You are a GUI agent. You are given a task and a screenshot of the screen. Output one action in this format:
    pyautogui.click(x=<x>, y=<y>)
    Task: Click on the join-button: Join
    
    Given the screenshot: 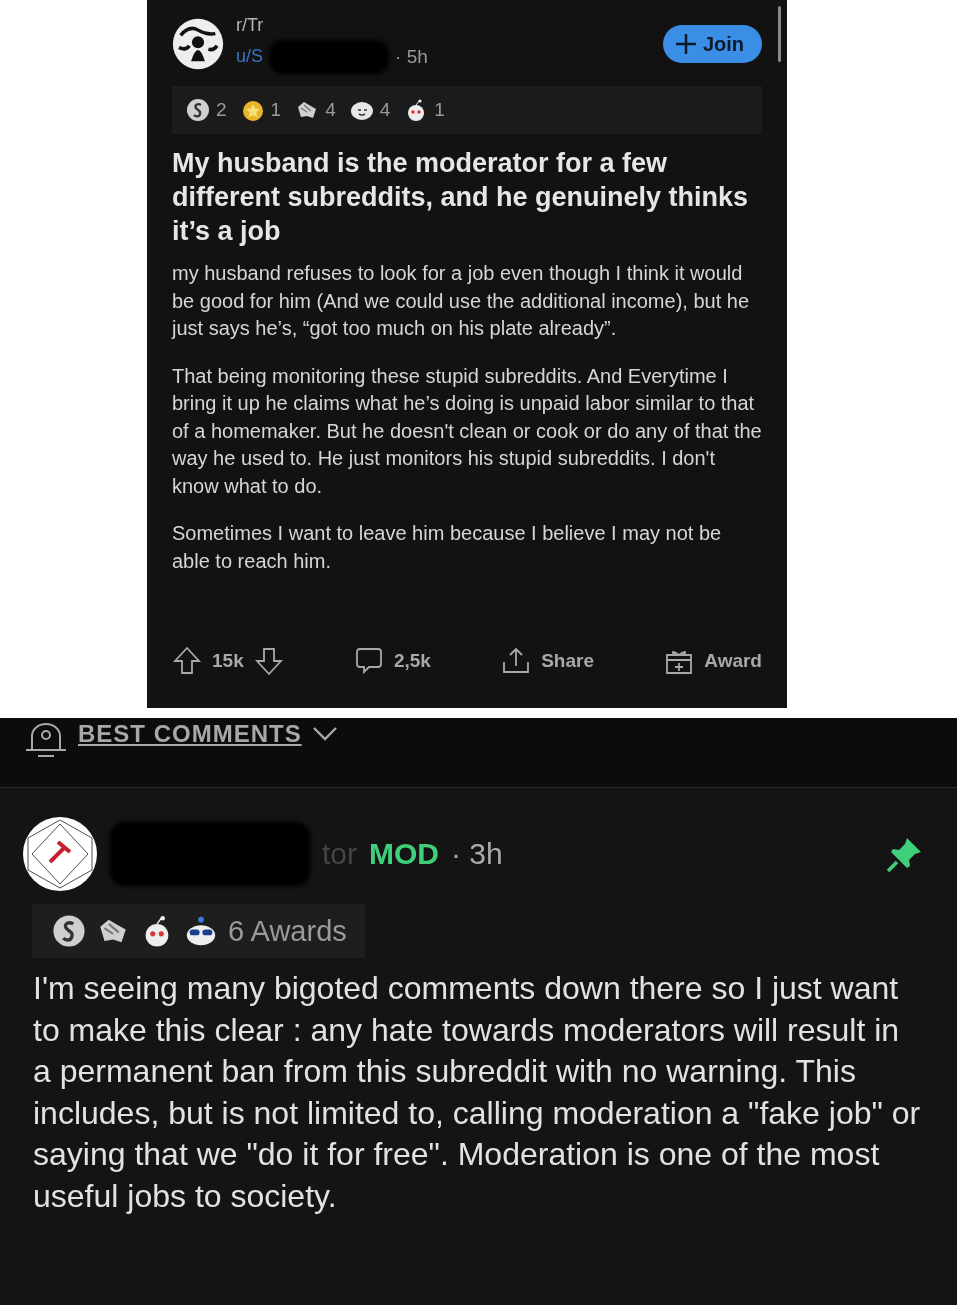 What is the action you would take?
    pyautogui.click(x=712, y=44)
    